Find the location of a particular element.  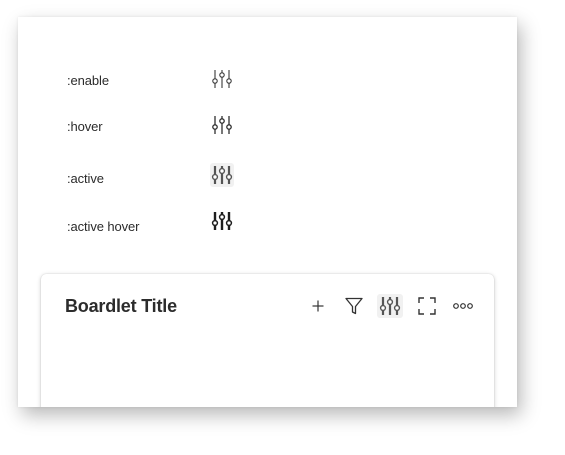

add-button is located at coordinates (318, 306).